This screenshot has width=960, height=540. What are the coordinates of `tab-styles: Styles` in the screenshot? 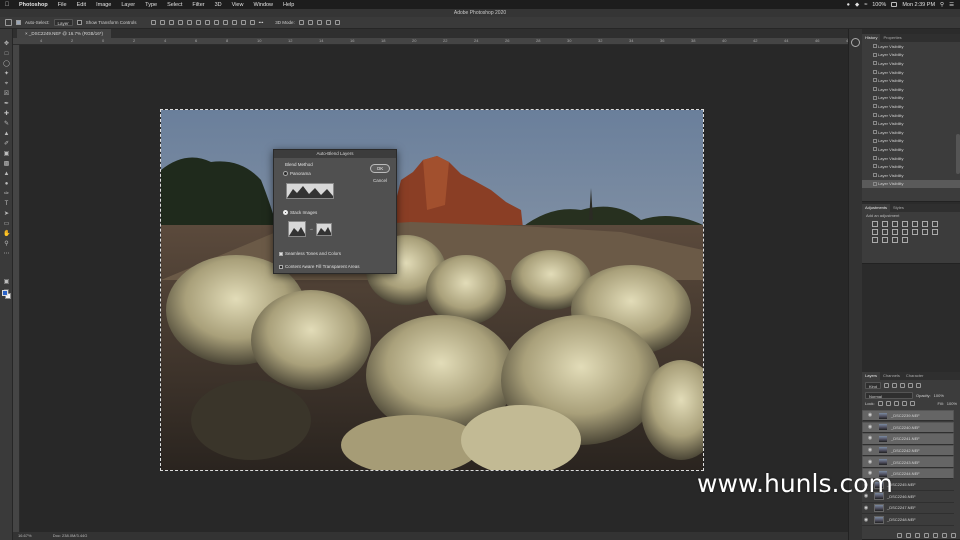 It's located at (898, 208).